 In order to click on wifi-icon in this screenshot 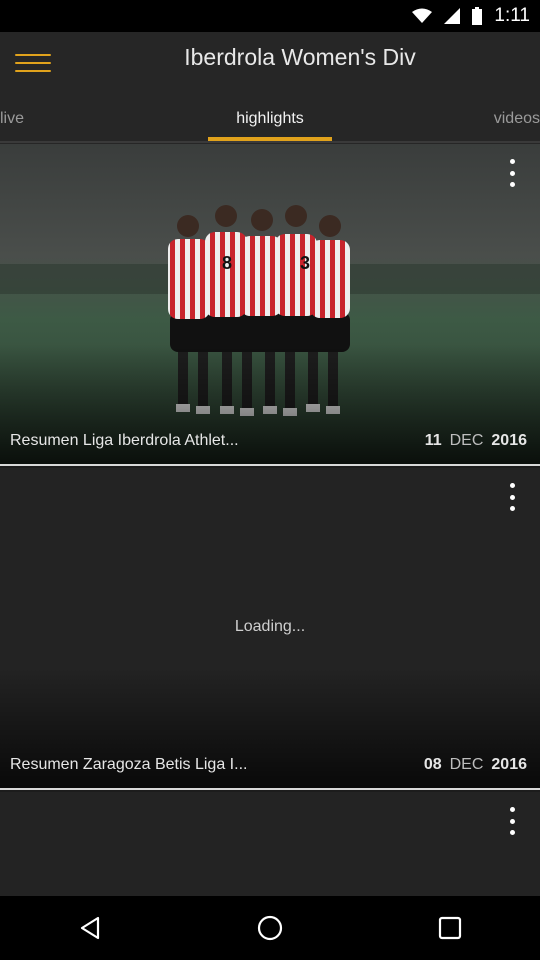, I will do `click(422, 16)`.